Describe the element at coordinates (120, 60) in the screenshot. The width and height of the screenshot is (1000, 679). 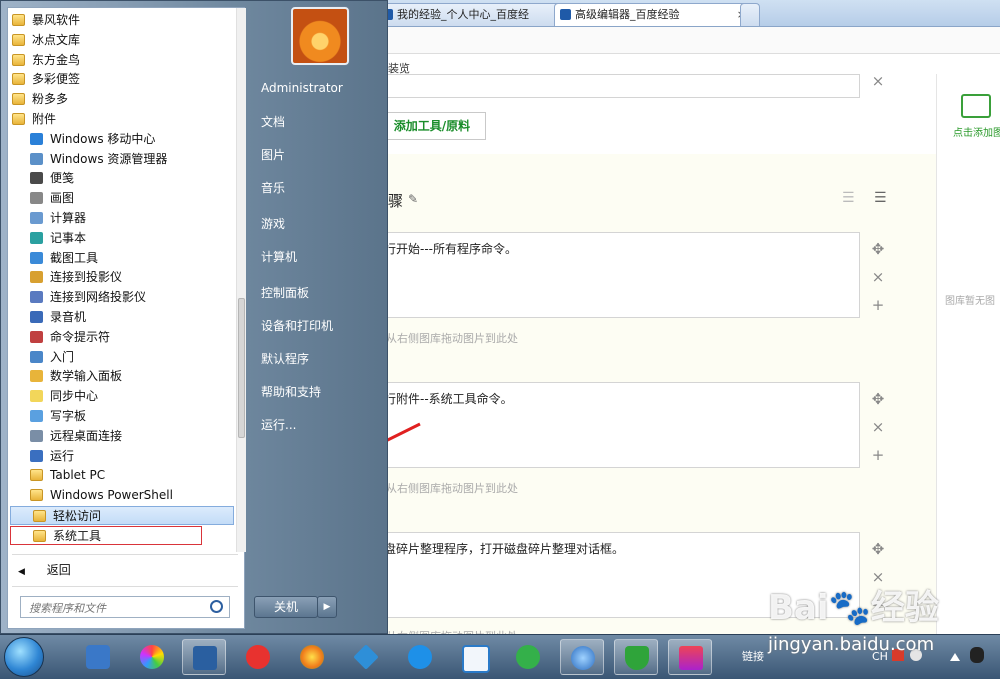
I see `program-item: 东方金鸟` at that location.